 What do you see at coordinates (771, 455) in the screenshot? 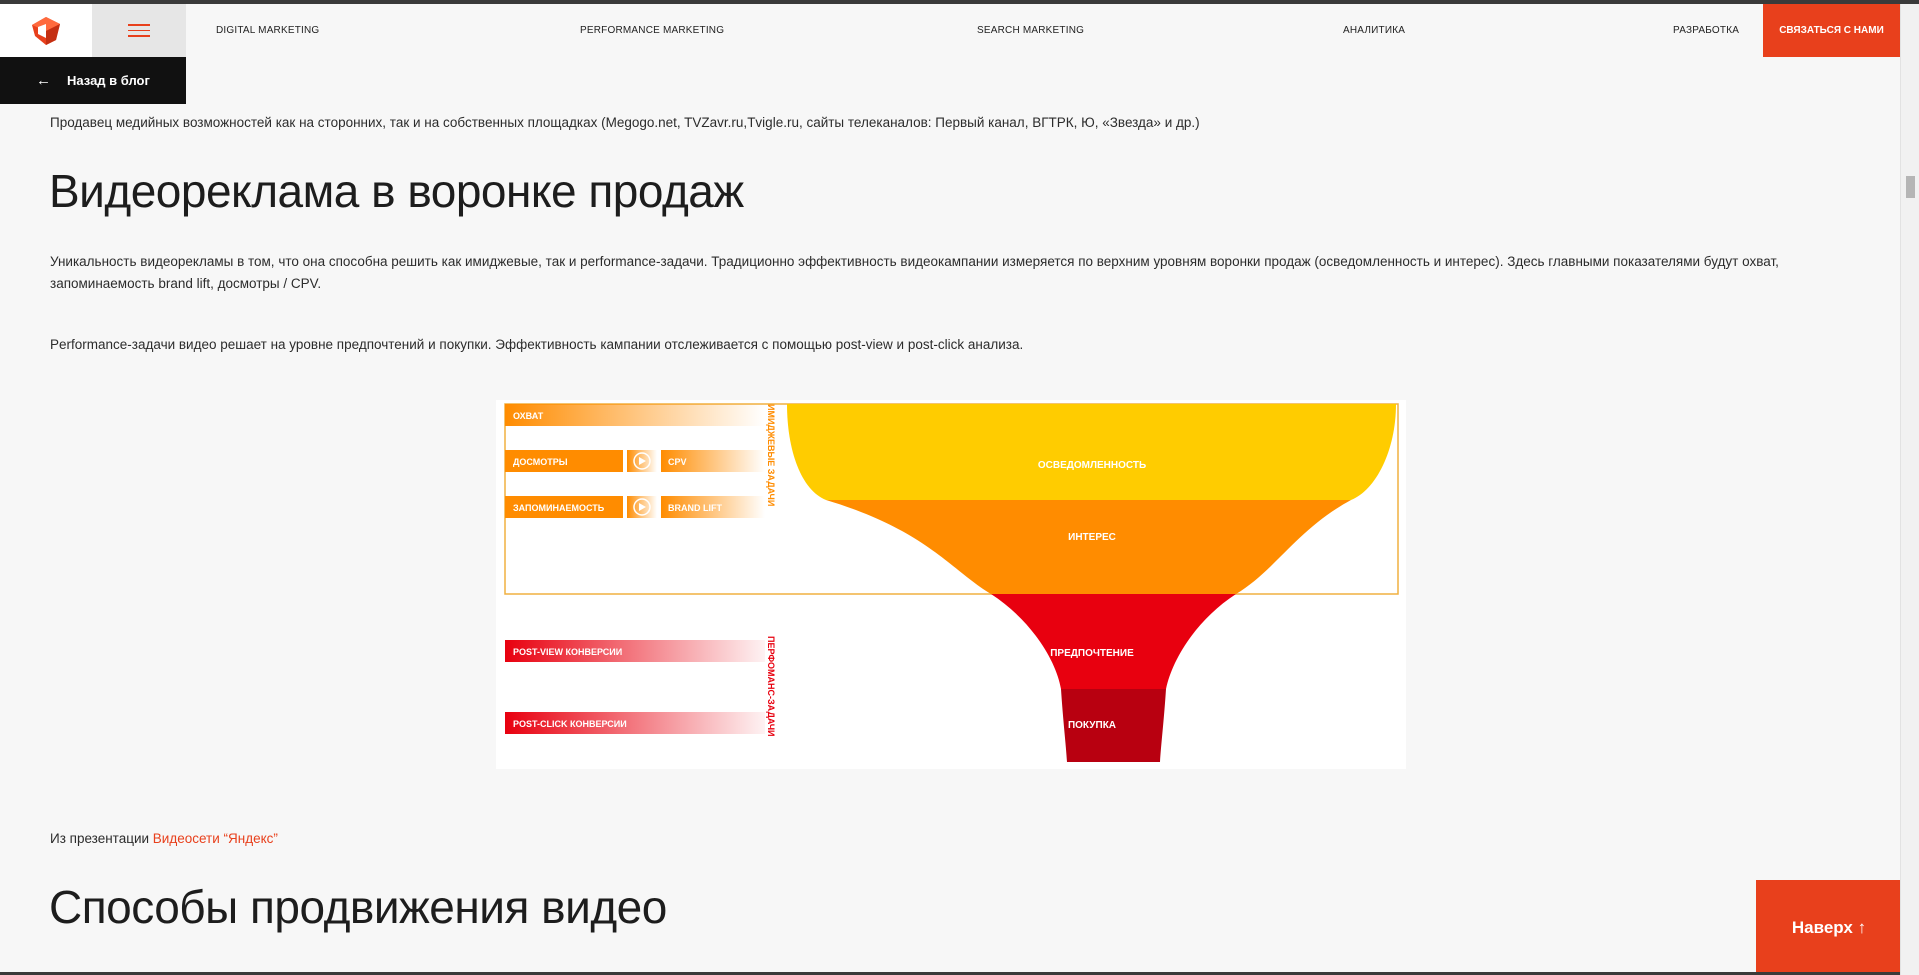
I see `group-image-tasks-label: ИМИДЖЕВЫЕ ЗАДАЧИ` at bounding box center [771, 455].